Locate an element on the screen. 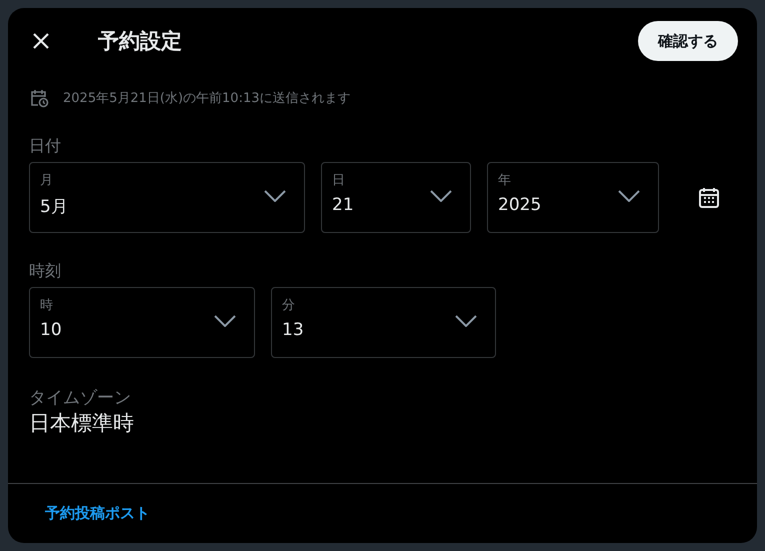 This screenshot has height=551, width=765. calendar-icon is located at coordinates (709, 198).